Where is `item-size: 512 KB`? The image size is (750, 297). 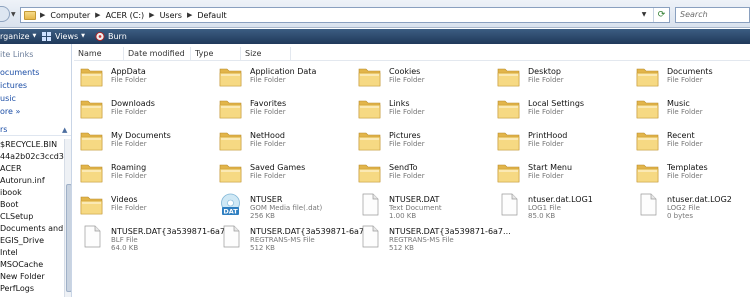
item-size: 512 KB is located at coordinates (262, 248).